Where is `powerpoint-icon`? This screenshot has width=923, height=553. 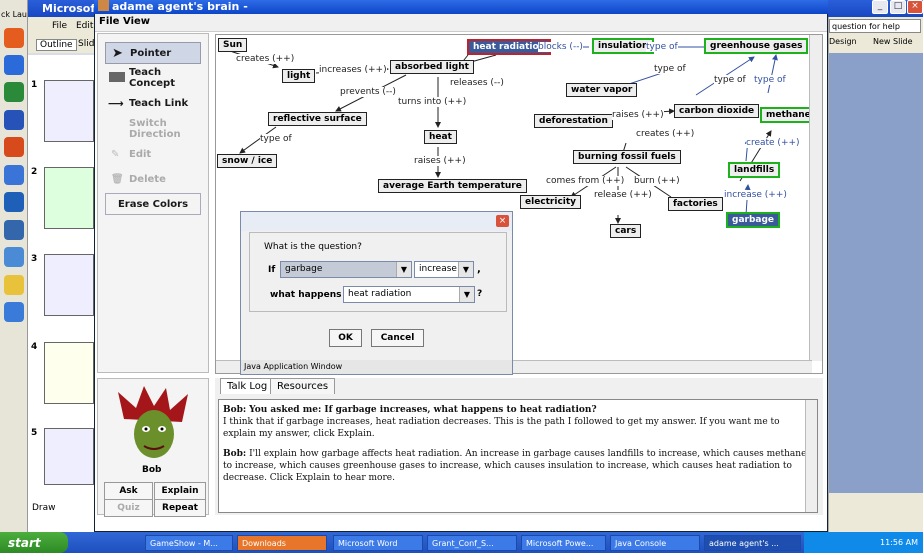 powerpoint-icon is located at coordinates (14, 147).